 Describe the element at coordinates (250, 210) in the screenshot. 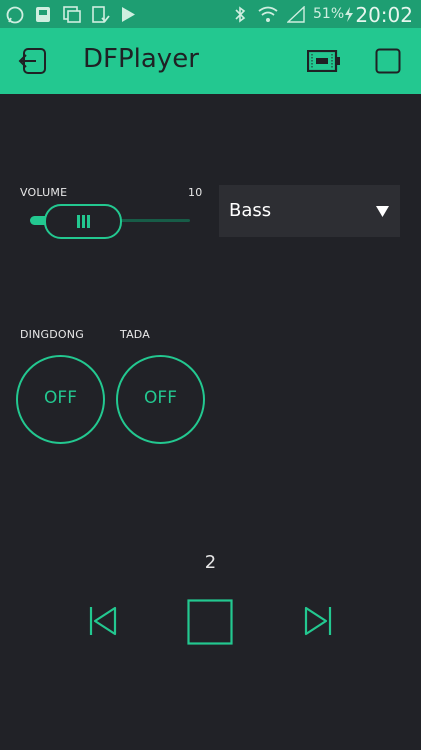

I see `dropdown-selected: Bass` at that location.